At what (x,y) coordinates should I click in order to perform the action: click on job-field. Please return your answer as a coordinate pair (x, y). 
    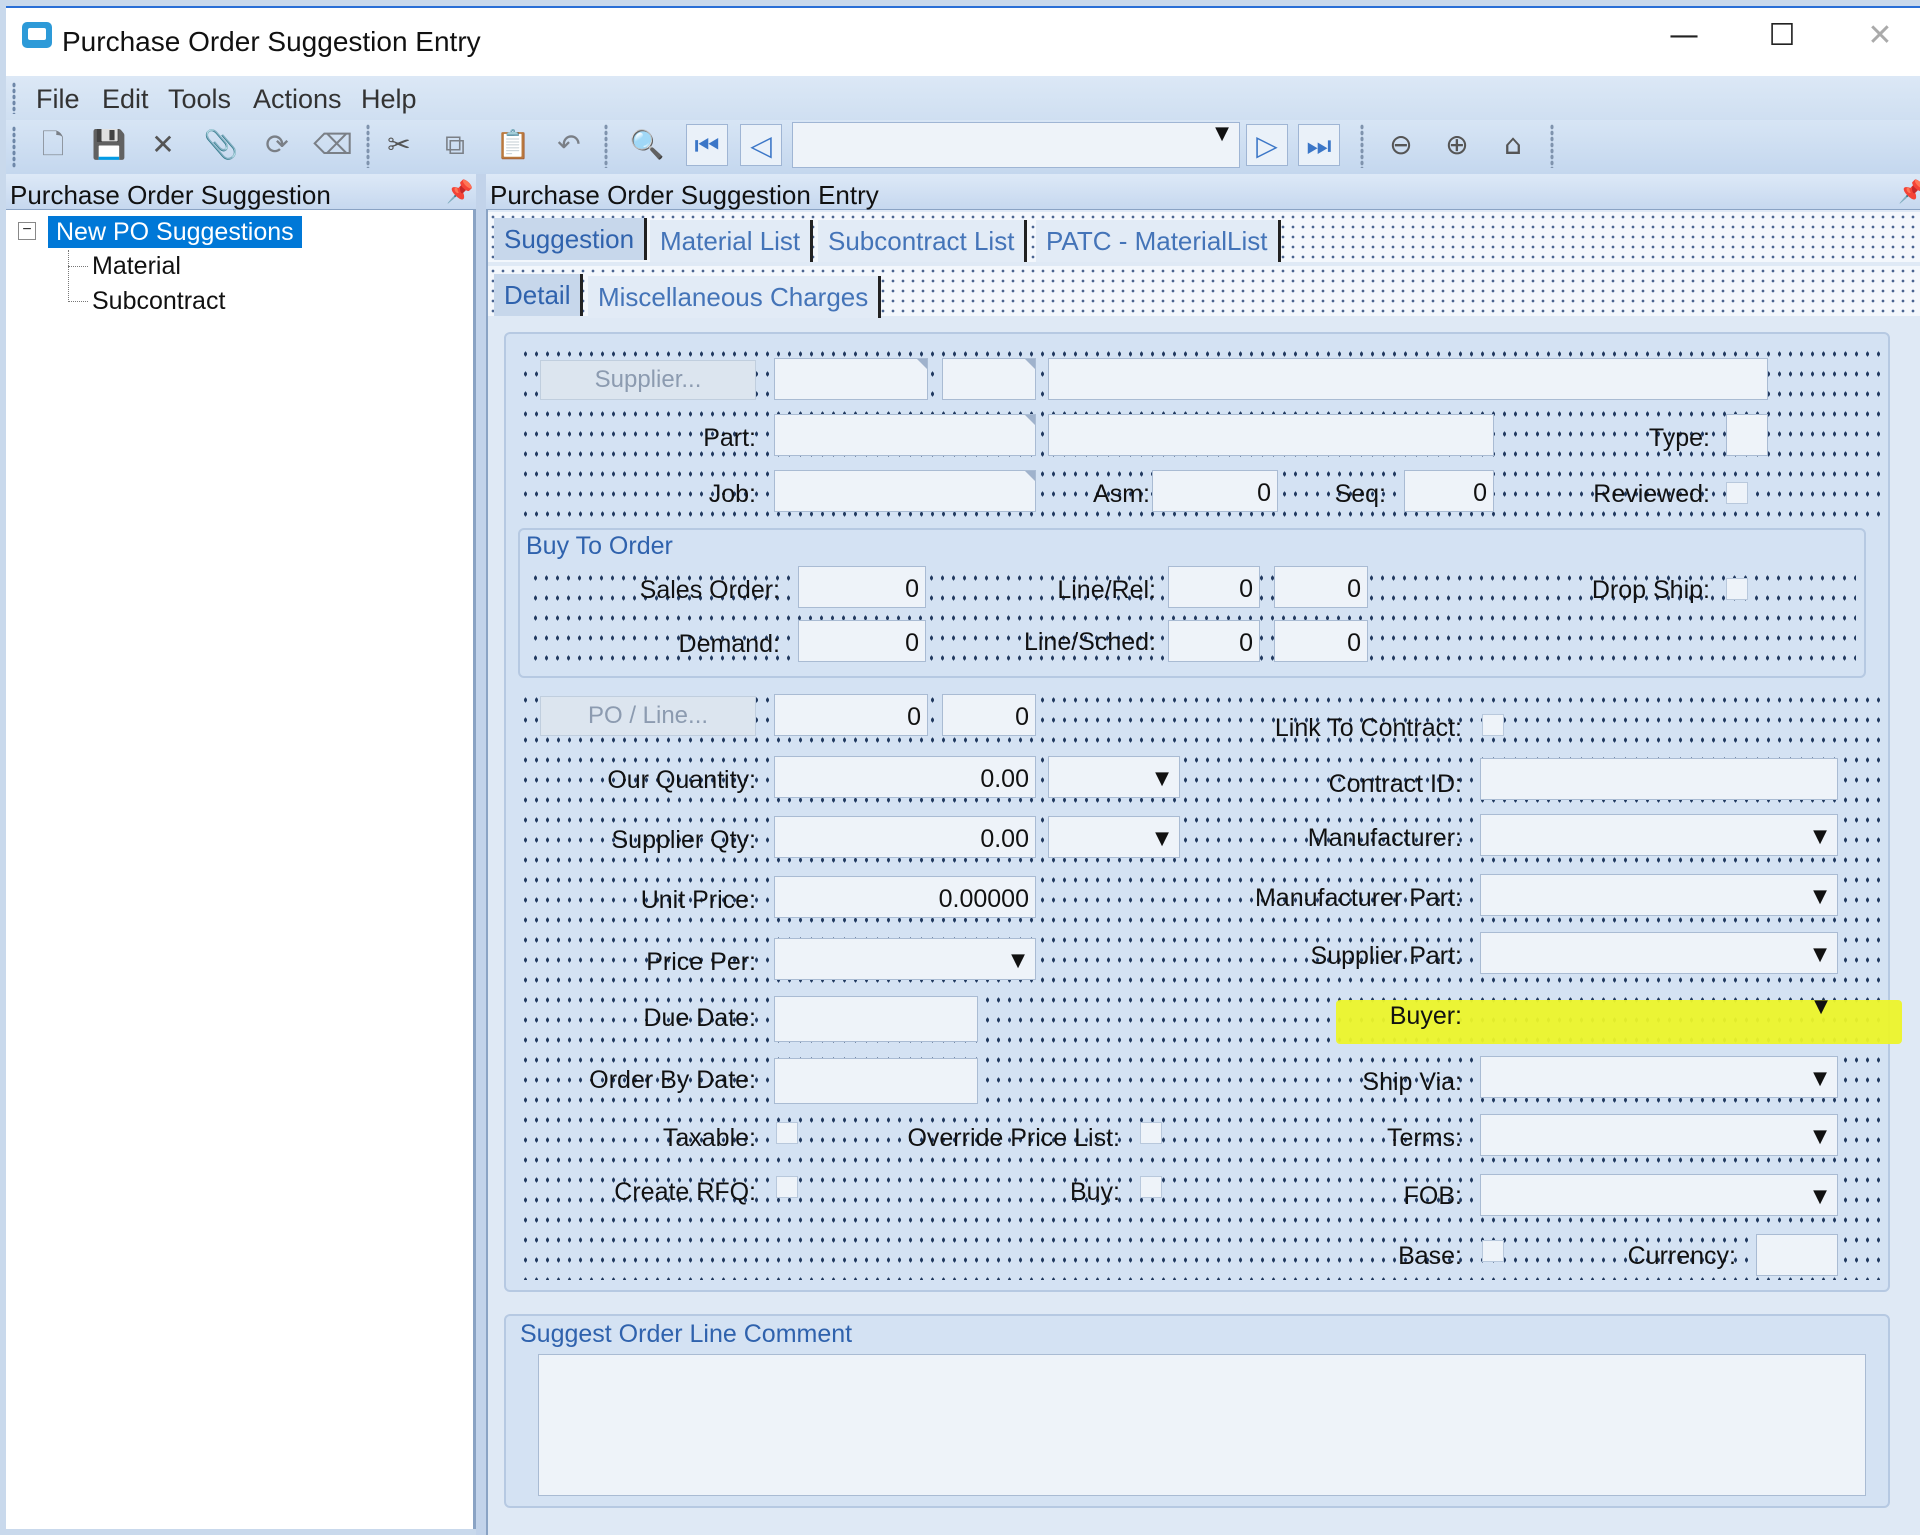
    Looking at the image, I should click on (905, 491).